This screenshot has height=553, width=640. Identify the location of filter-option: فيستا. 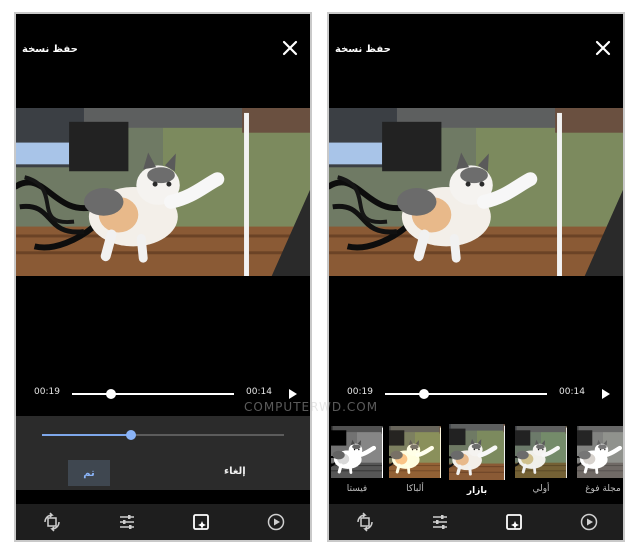
(357, 460).